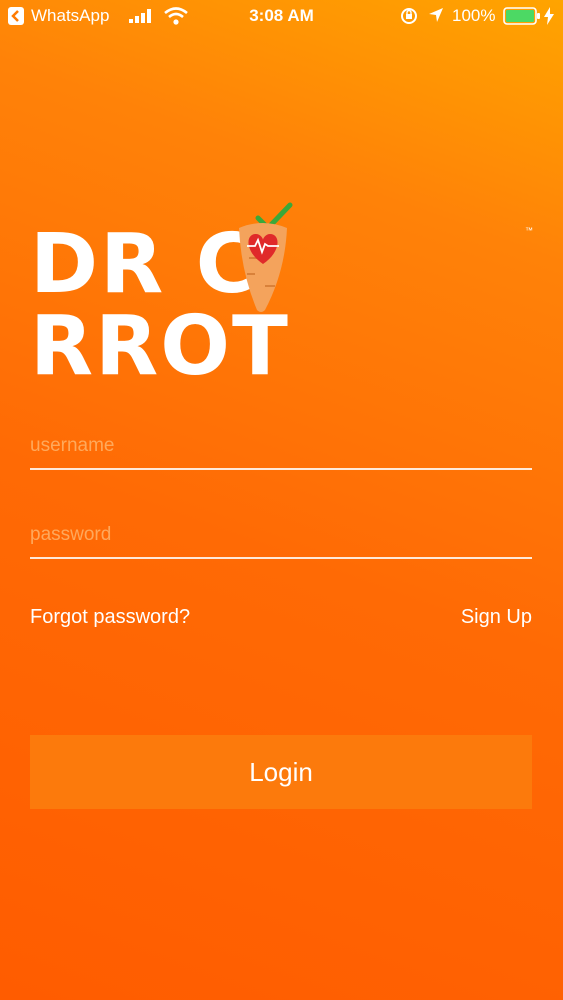 The image size is (563, 1000). Describe the element at coordinates (281, 535) in the screenshot. I see `password-input` at that location.